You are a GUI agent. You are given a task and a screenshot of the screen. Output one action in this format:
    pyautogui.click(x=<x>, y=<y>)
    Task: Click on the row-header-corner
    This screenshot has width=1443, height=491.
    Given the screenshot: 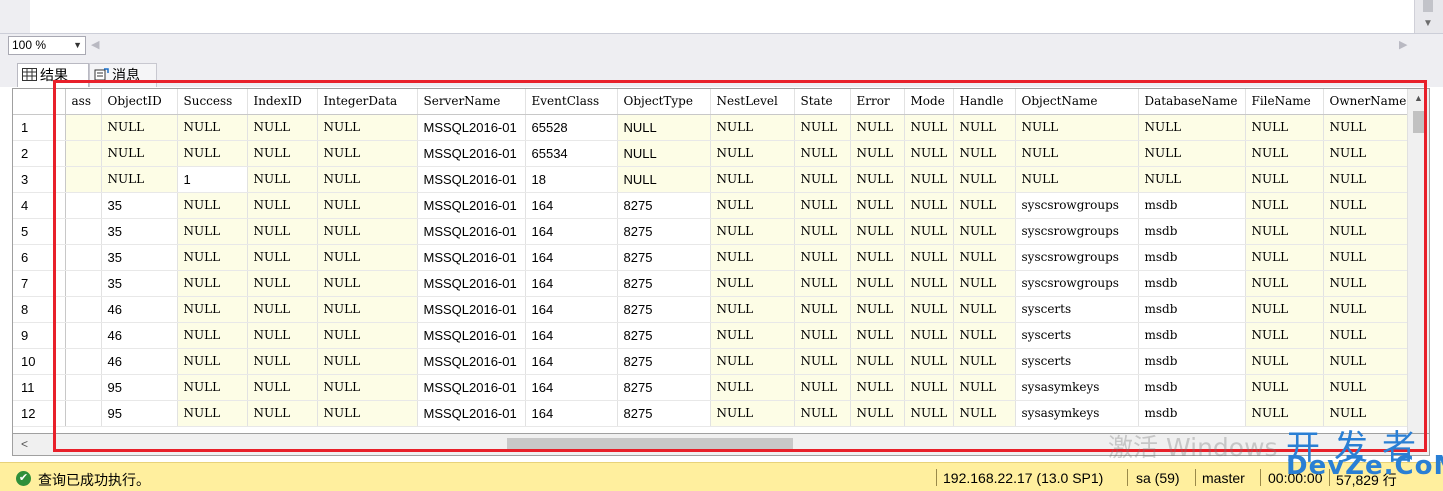 What is the action you would take?
    pyautogui.click(x=39, y=102)
    